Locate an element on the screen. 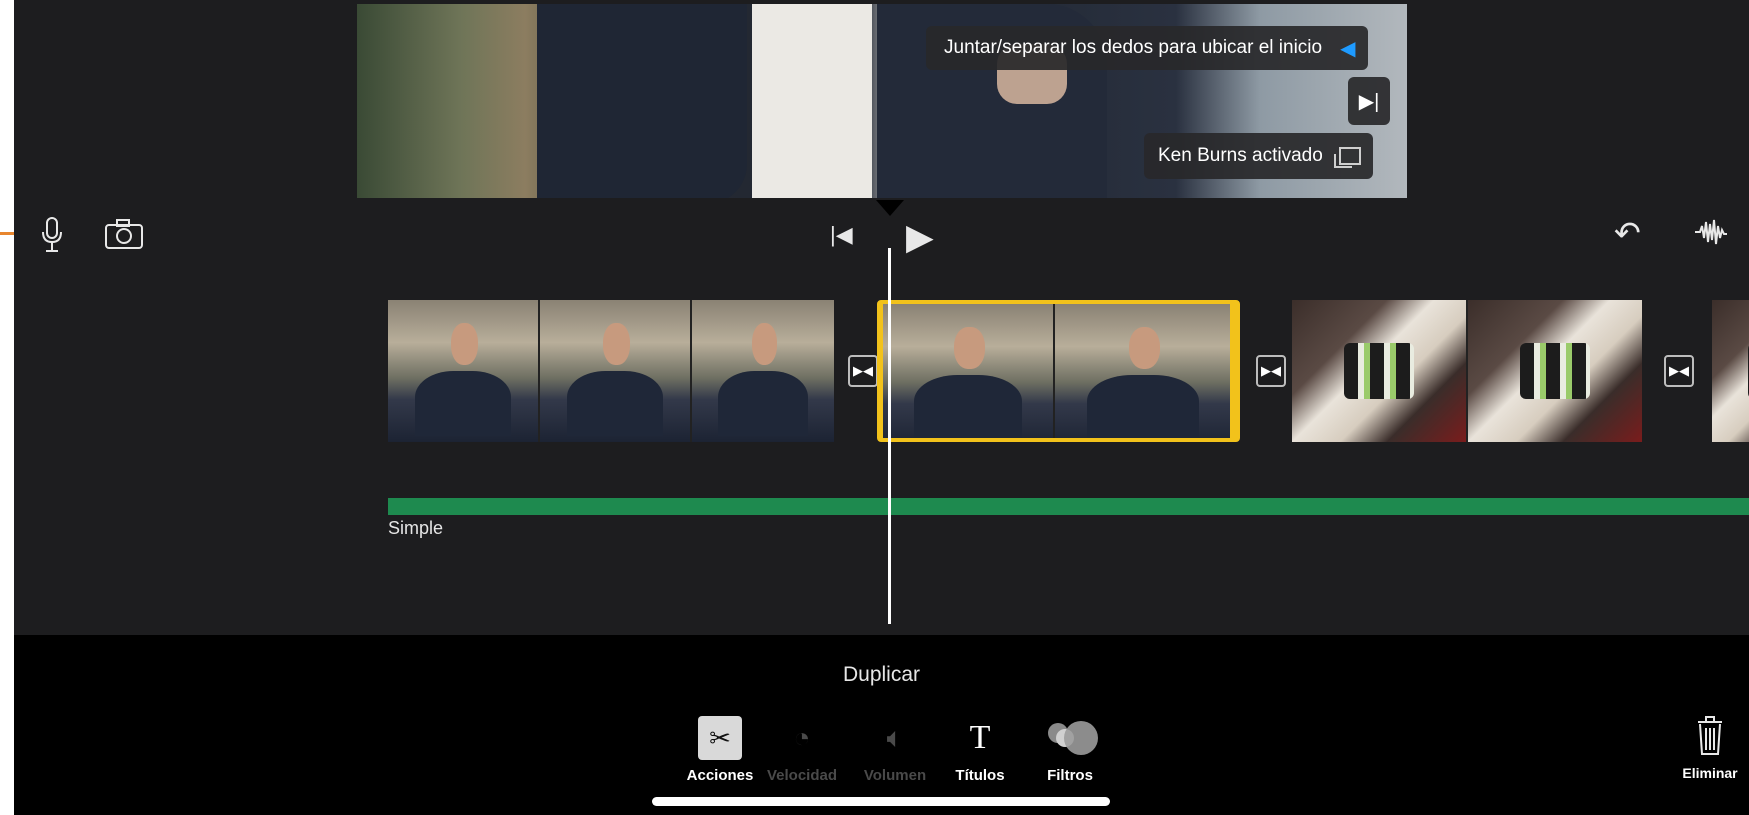 The width and height of the screenshot is (1749, 815). speedometer-icon: ◔ is located at coordinates (802, 737).